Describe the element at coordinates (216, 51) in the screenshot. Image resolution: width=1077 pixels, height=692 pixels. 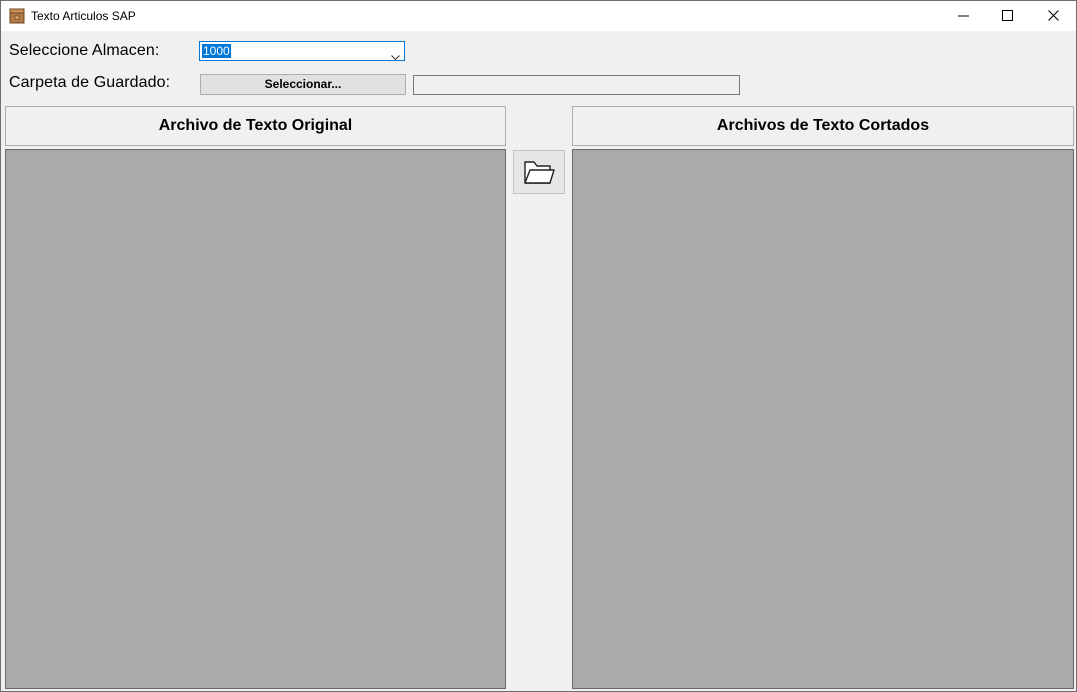
I see `almacen-selected-value: 1000` at that location.